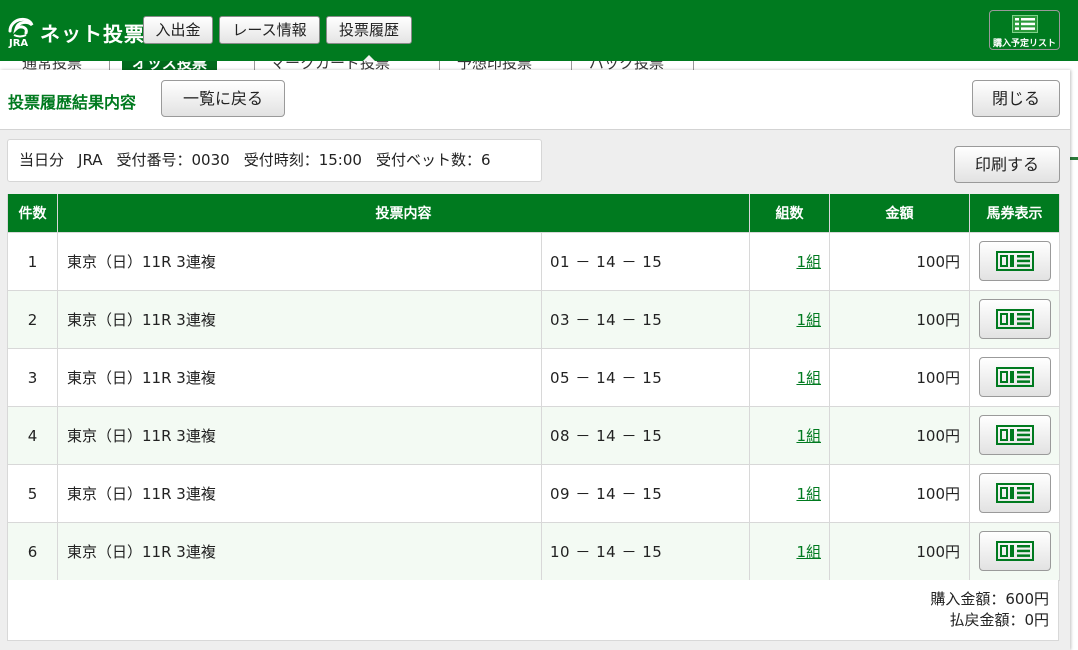 The image size is (1078, 650). What do you see at coordinates (32, 377) in the screenshot?
I see `row-number: 3` at bounding box center [32, 377].